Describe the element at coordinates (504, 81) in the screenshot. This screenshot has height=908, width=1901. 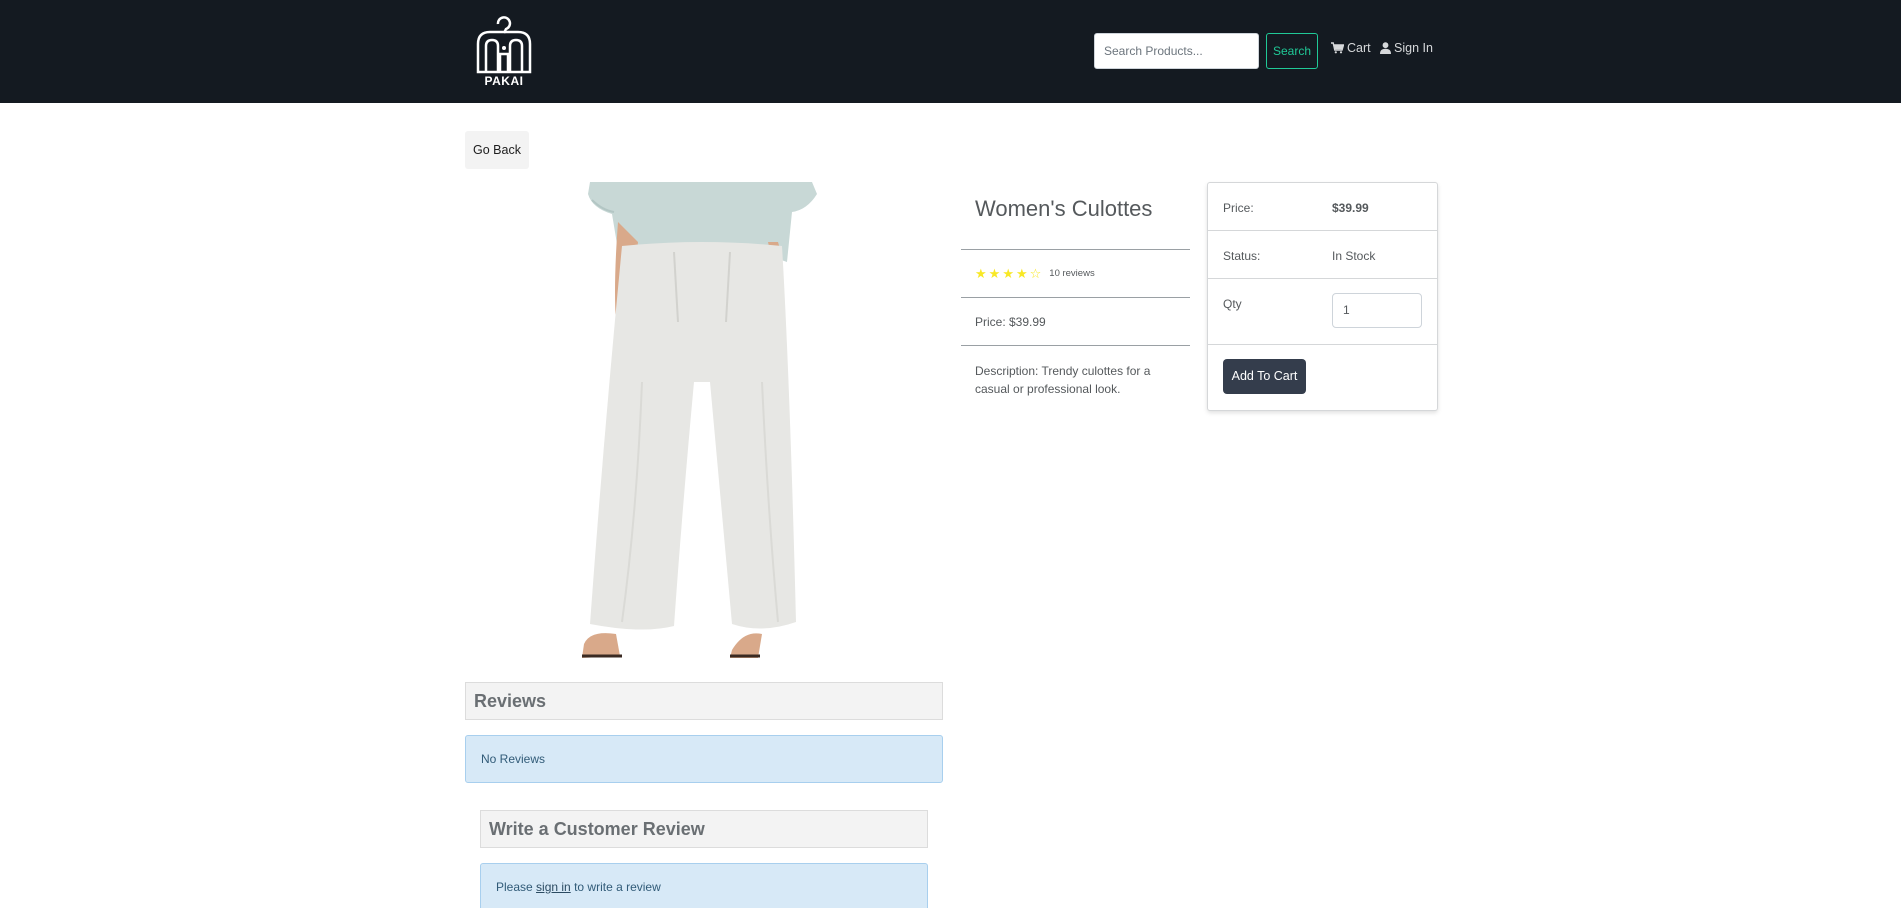
I see `logo-text: PAKAI` at that location.